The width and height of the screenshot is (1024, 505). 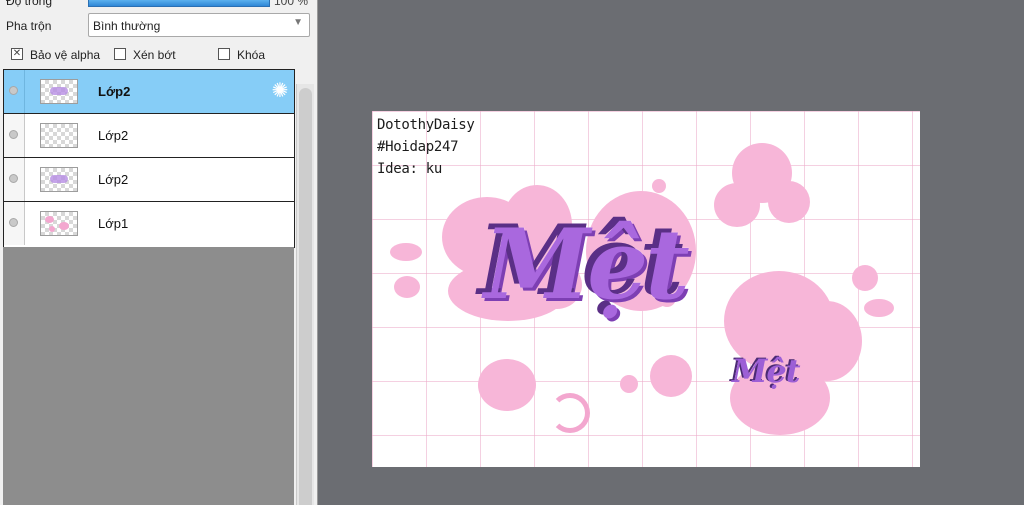 I want to click on layer-name: Lớp1, so click(x=113, y=223).